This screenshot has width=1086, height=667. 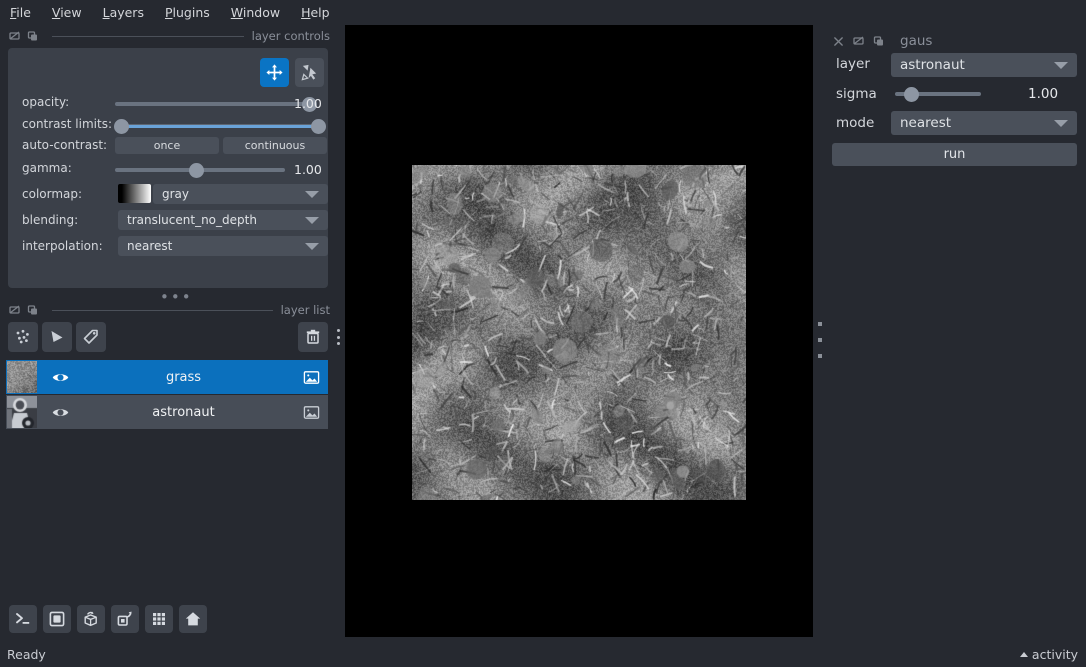 I want to click on layer-row-astronaut: astronaut, so click(x=167, y=412).